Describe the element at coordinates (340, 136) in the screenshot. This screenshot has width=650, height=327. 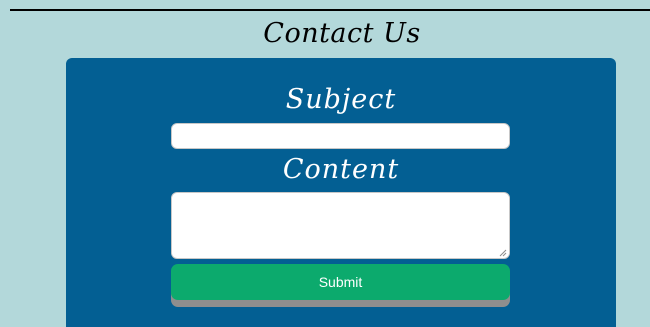
I see `subject-input` at that location.